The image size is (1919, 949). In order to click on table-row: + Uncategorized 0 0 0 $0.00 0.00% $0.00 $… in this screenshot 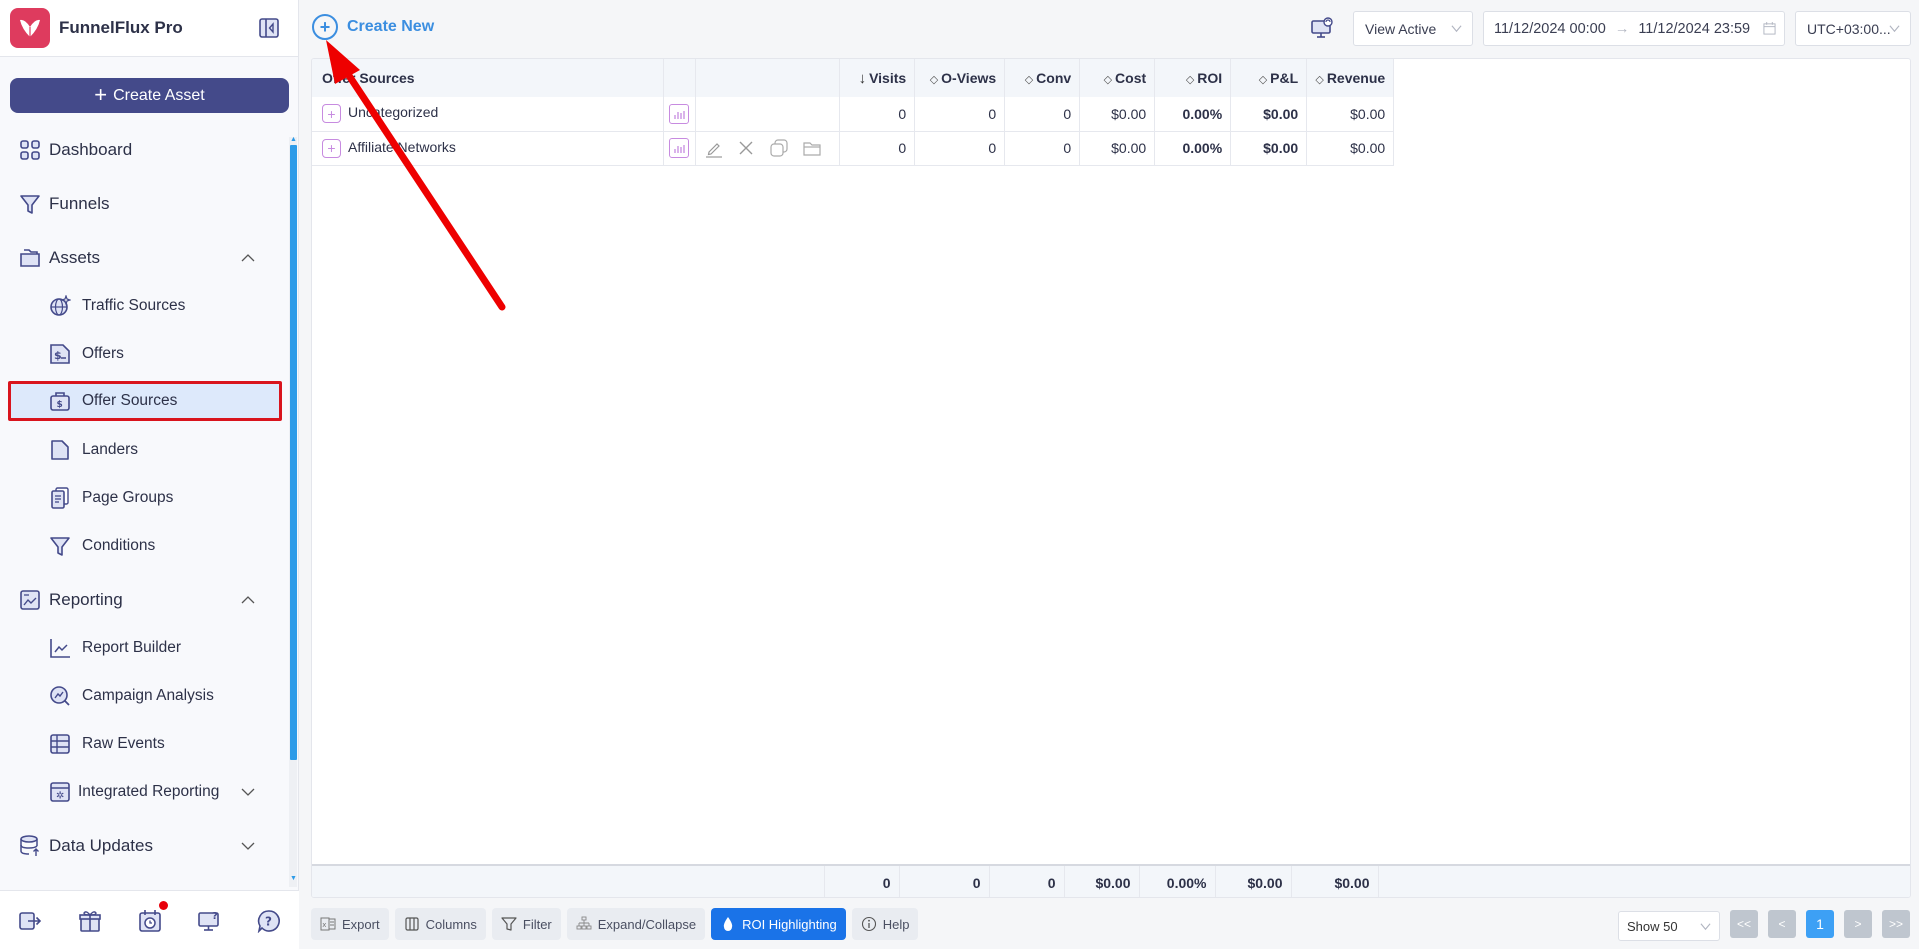, I will do `click(853, 114)`.